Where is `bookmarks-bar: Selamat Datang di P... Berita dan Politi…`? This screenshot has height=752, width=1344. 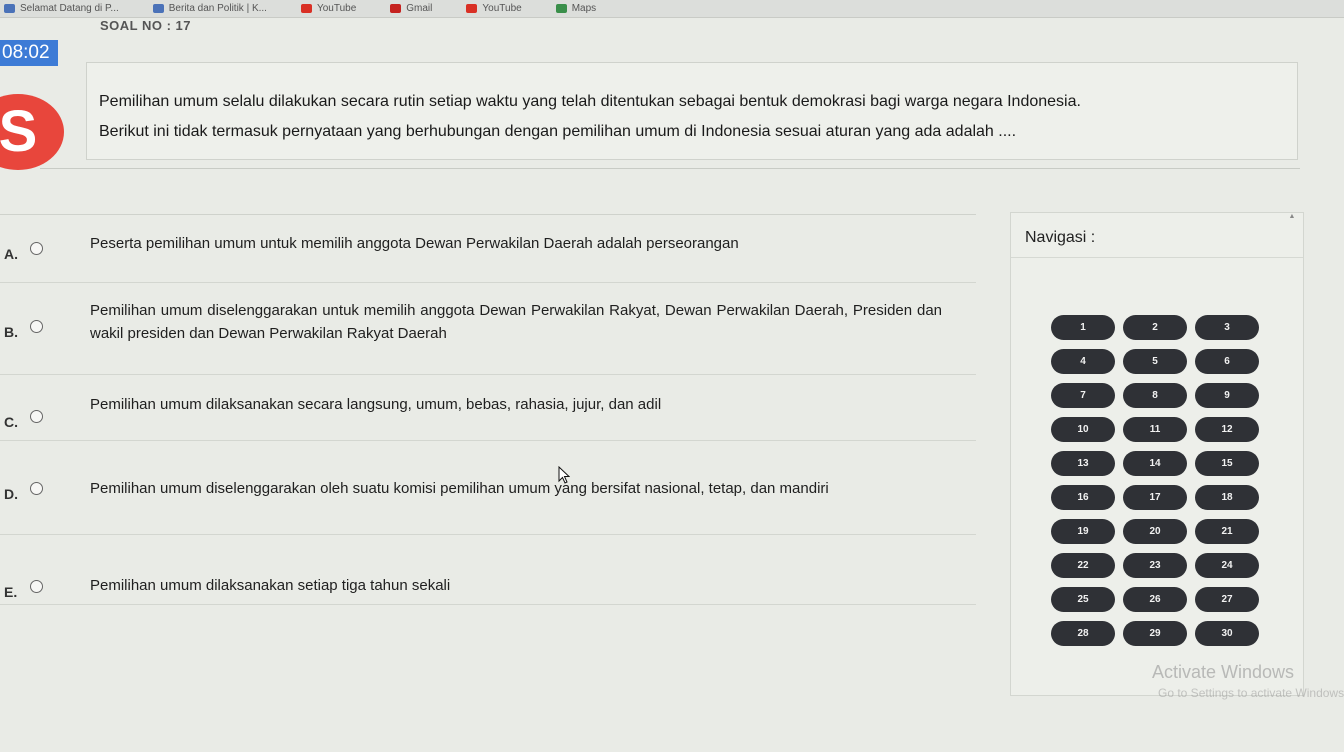 bookmarks-bar: Selamat Datang di P... Berita dan Politi… is located at coordinates (672, 9).